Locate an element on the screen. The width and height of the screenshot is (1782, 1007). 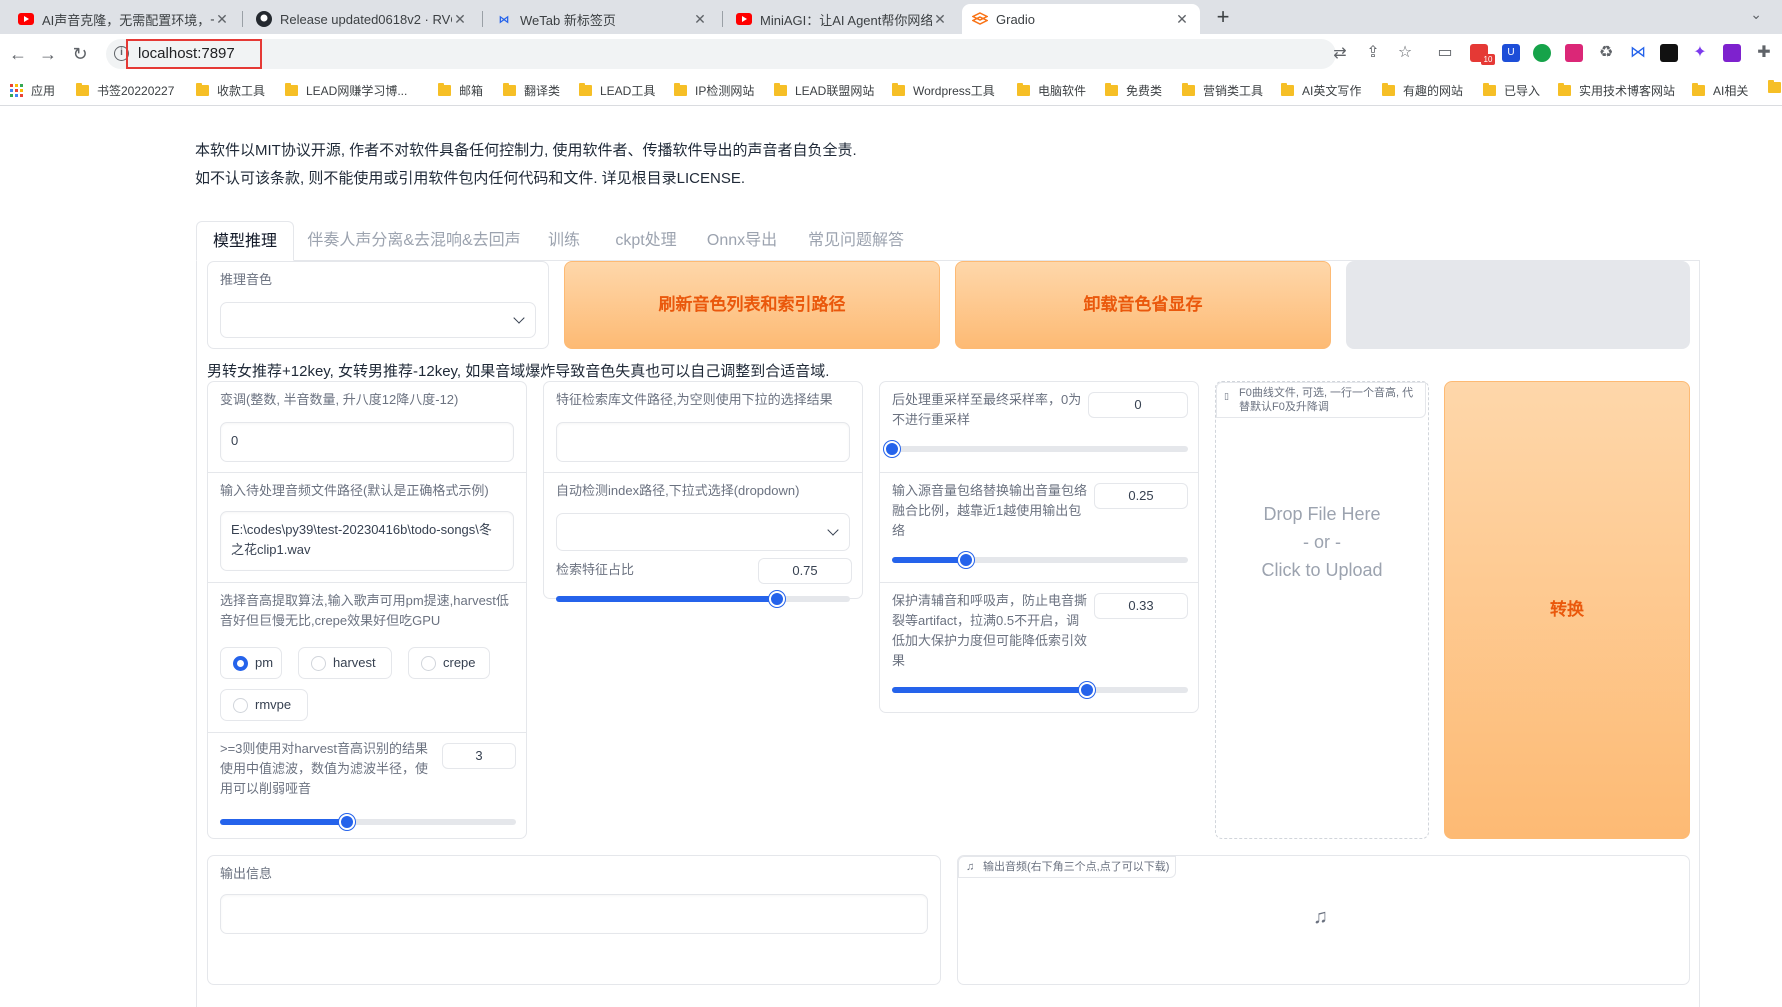
bookmark-folder: 营销类工具 is located at coordinates (1222, 90).